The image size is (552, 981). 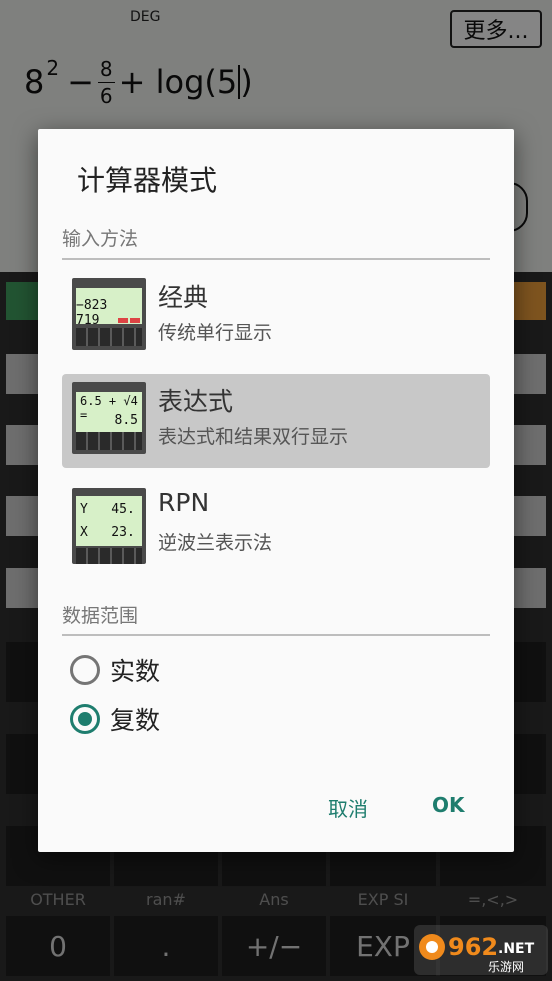 I want to click on radio-label-real: 实数, so click(x=135, y=671).